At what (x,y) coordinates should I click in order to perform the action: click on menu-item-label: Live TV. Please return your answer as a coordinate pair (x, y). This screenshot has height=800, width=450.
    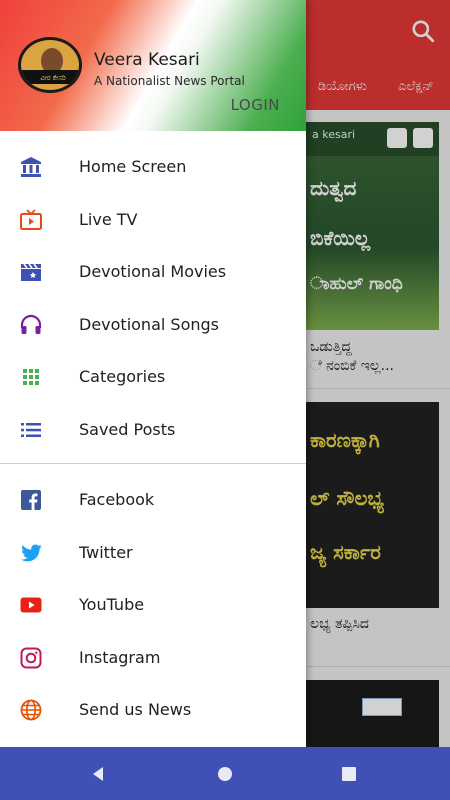
    Looking at the image, I should click on (108, 219).